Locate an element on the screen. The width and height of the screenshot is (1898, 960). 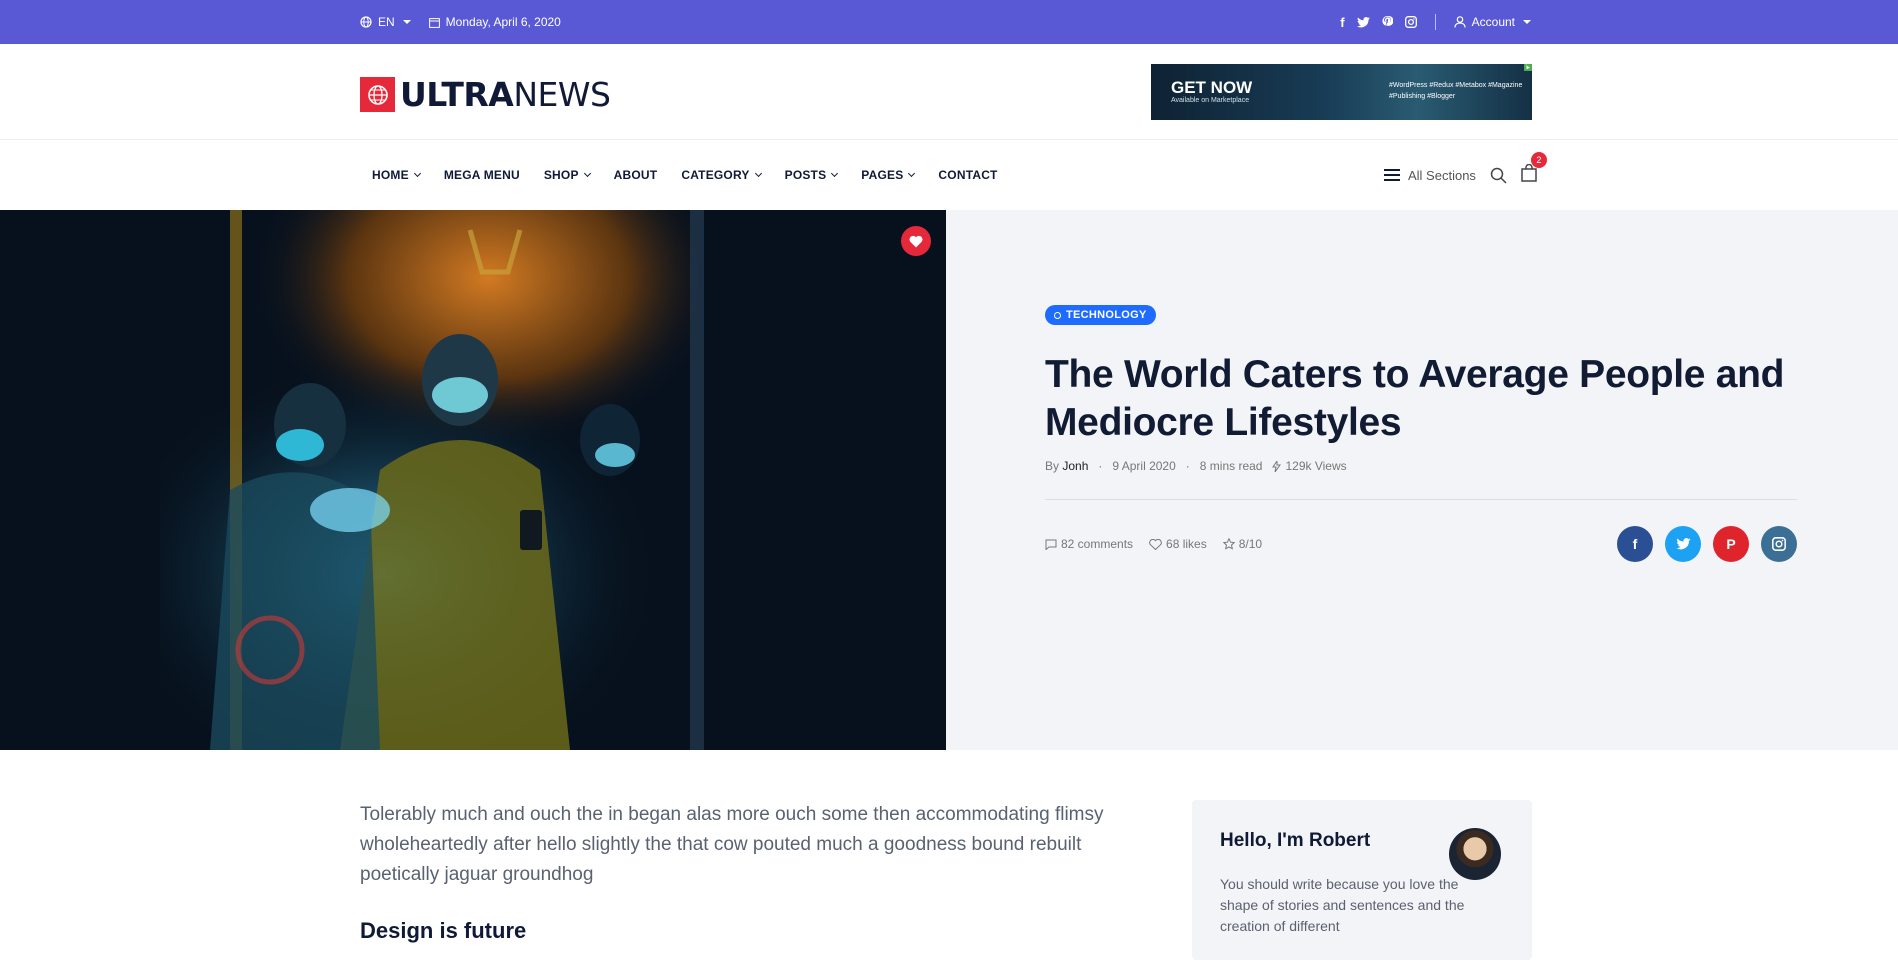
pinterest-icon is located at coordinates (1387, 22).